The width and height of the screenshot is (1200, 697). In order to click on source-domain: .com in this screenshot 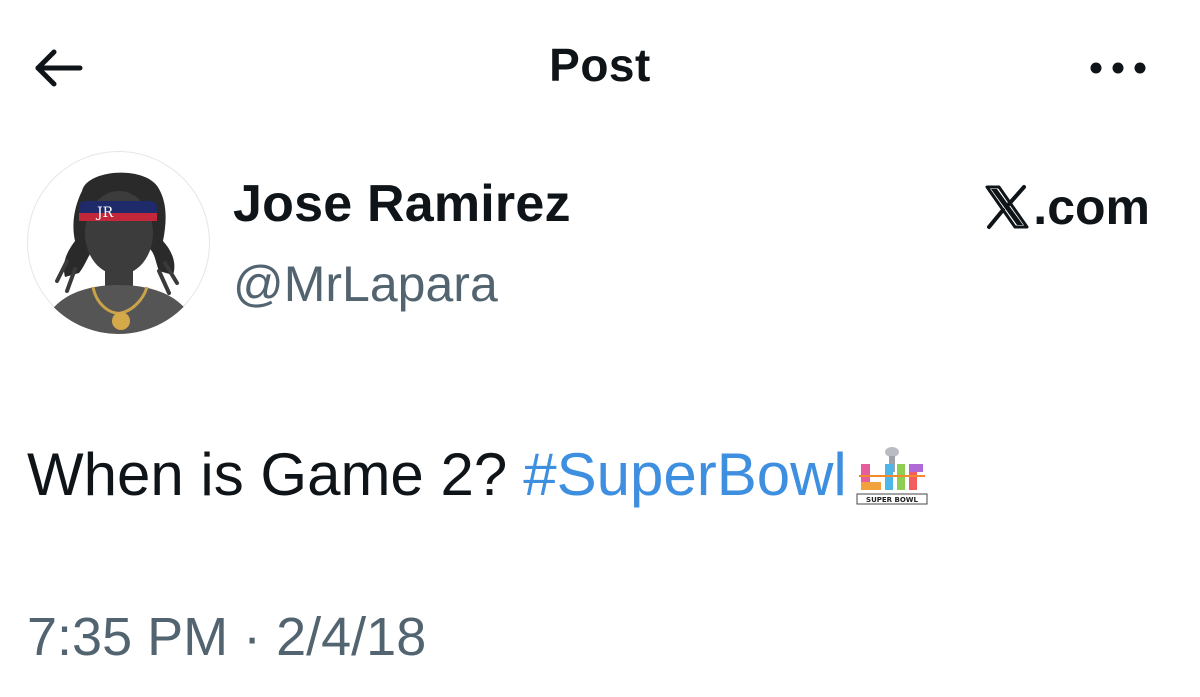, I will do `click(1091, 207)`.